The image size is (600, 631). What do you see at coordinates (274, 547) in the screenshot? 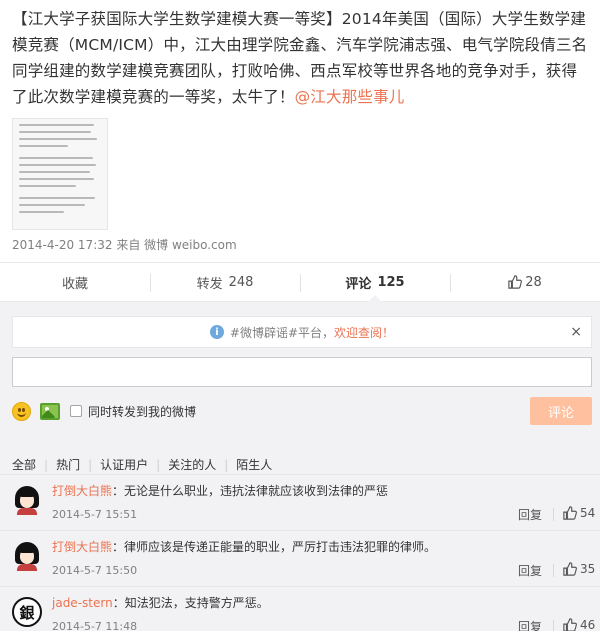
I see `comment-text: ：律师应该是传递正能量的职业，严厉打击违法犯罪的律师。` at bounding box center [274, 547].